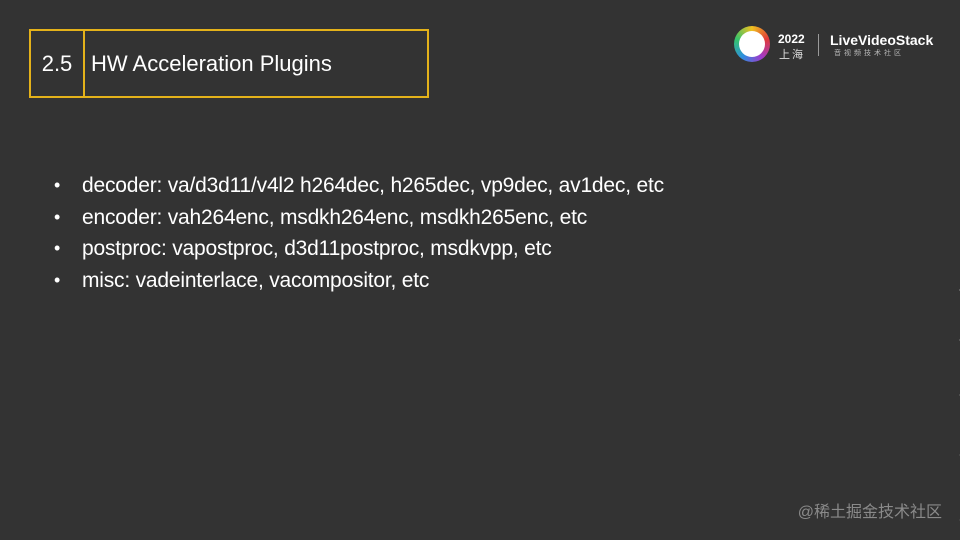  Describe the element at coordinates (818, 45) in the screenshot. I see `logo-separator` at that location.